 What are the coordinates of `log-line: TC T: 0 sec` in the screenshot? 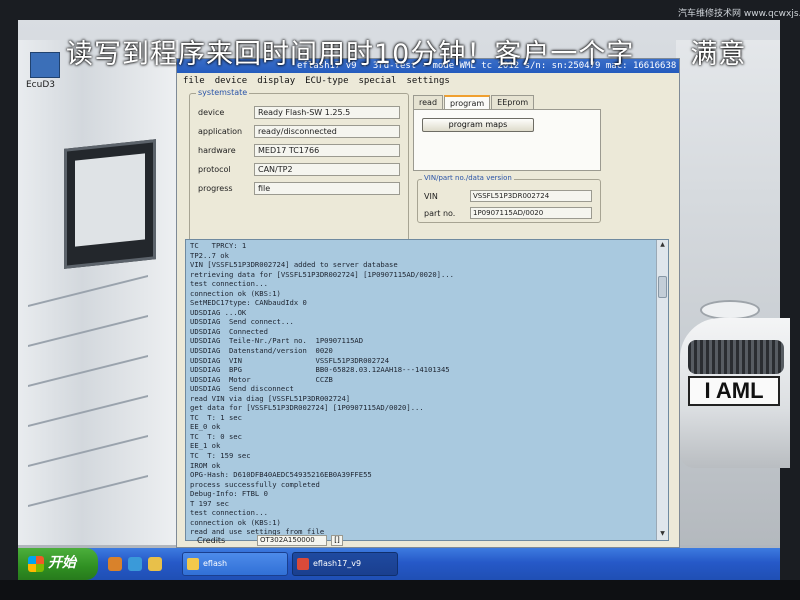 It's located at (216, 436).